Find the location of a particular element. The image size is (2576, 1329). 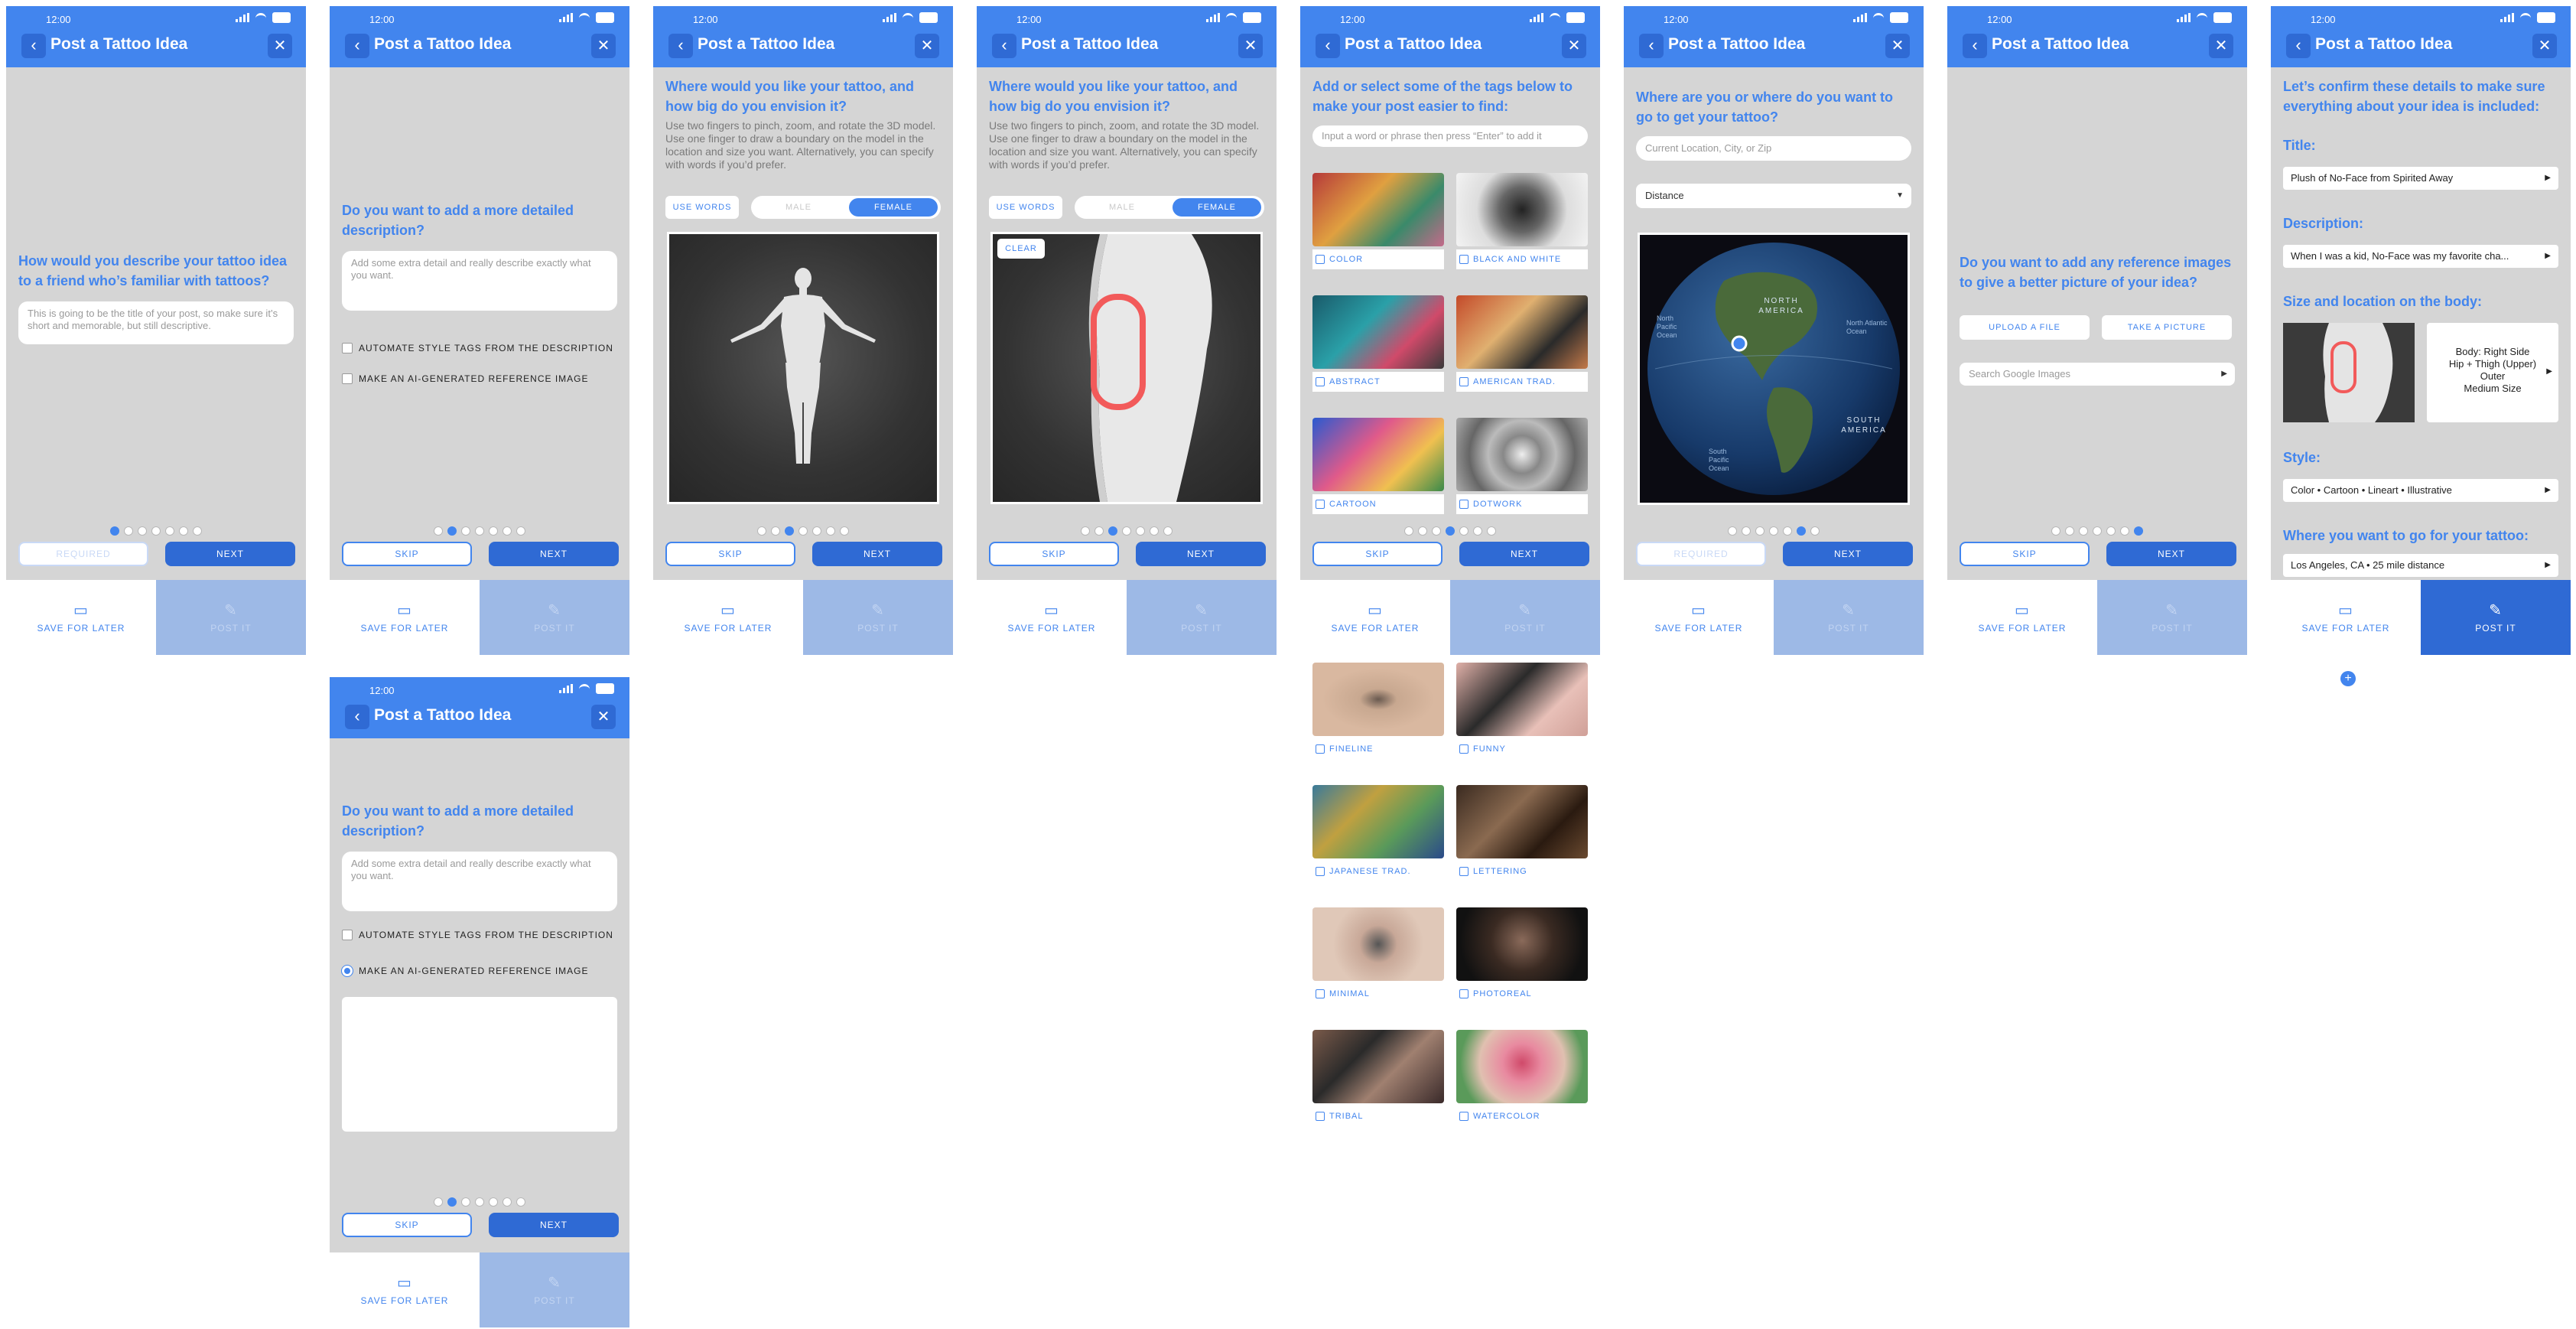

upload-file-button: UPLOAD A FILE is located at coordinates (2025, 327).